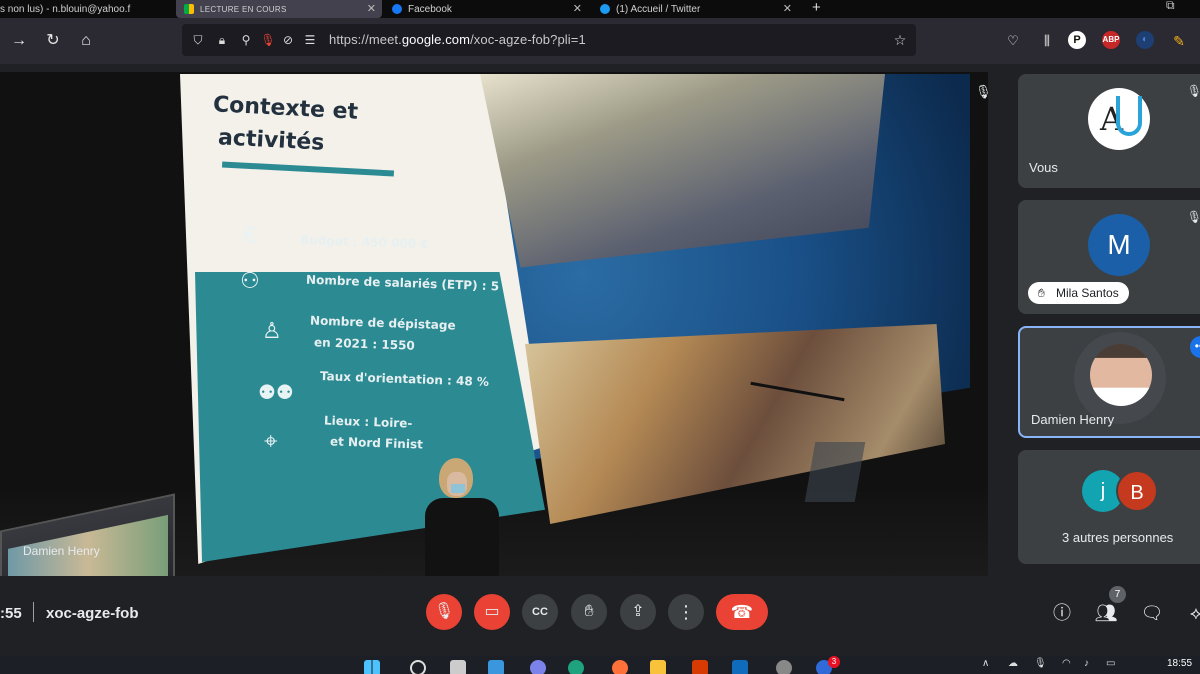 The image size is (1200, 674). What do you see at coordinates (268, 40) in the screenshot?
I see `microphone-icon: 🎙︎` at bounding box center [268, 40].